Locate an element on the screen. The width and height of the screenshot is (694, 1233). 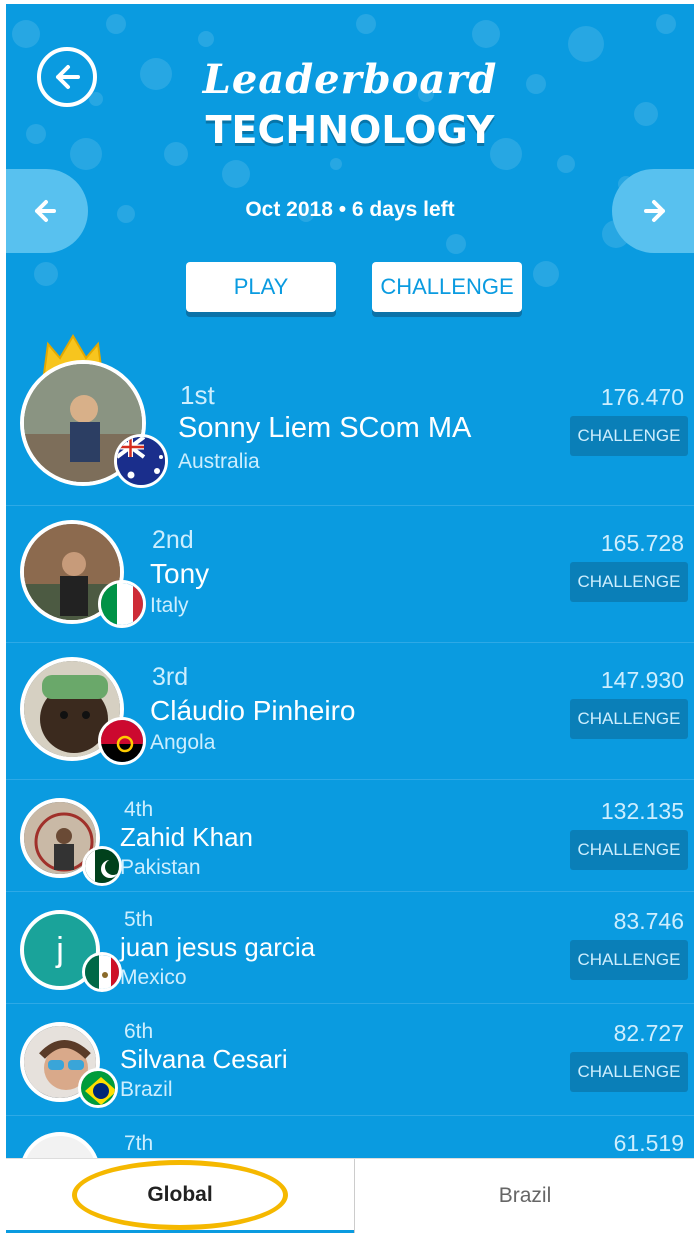
avatar-letter: j is located at coordinates (60, 949).